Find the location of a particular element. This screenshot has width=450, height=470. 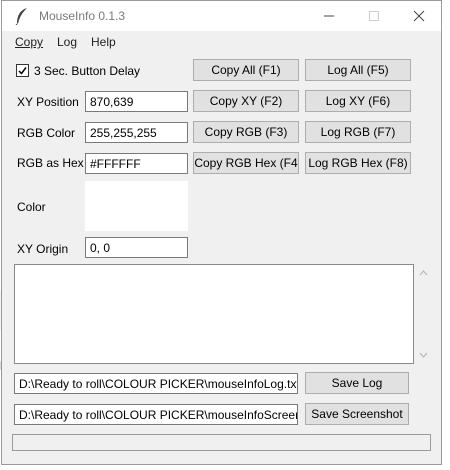

save-log-button: Save Log is located at coordinates (357, 383).